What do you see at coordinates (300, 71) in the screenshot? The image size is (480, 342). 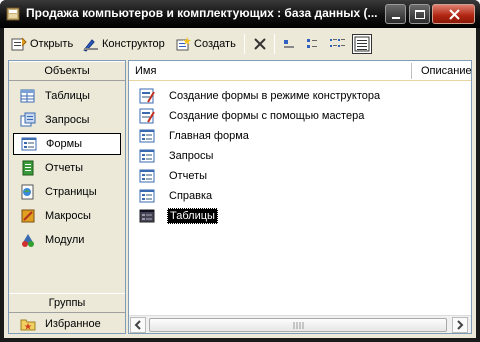 I see `column-header: Имя Описание` at bounding box center [300, 71].